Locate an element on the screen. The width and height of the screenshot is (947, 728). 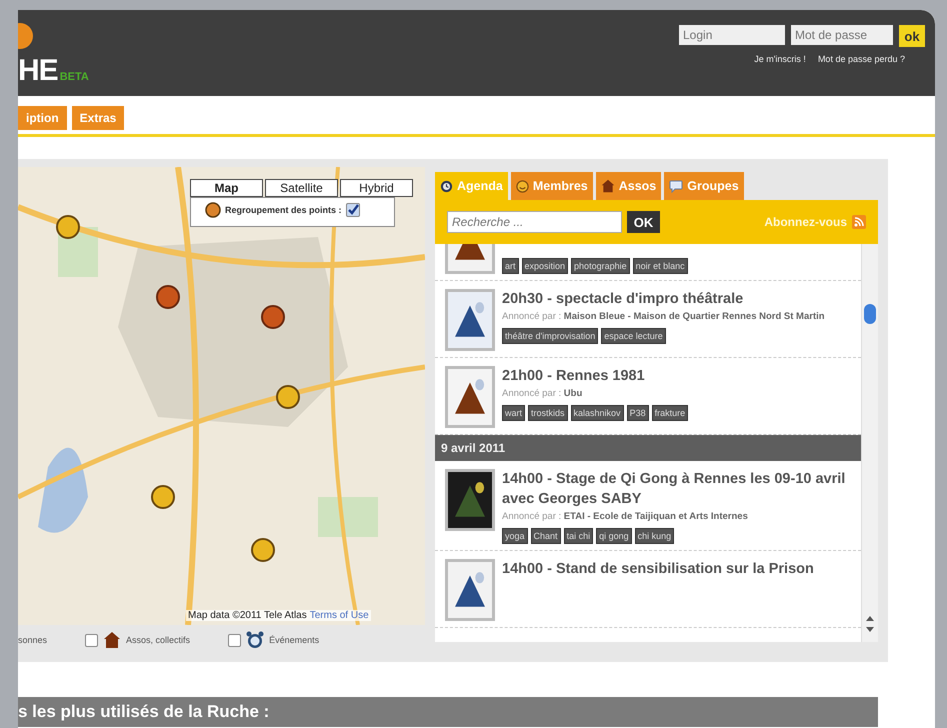
cluster-marker-icon is located at coordinates (213, 210).